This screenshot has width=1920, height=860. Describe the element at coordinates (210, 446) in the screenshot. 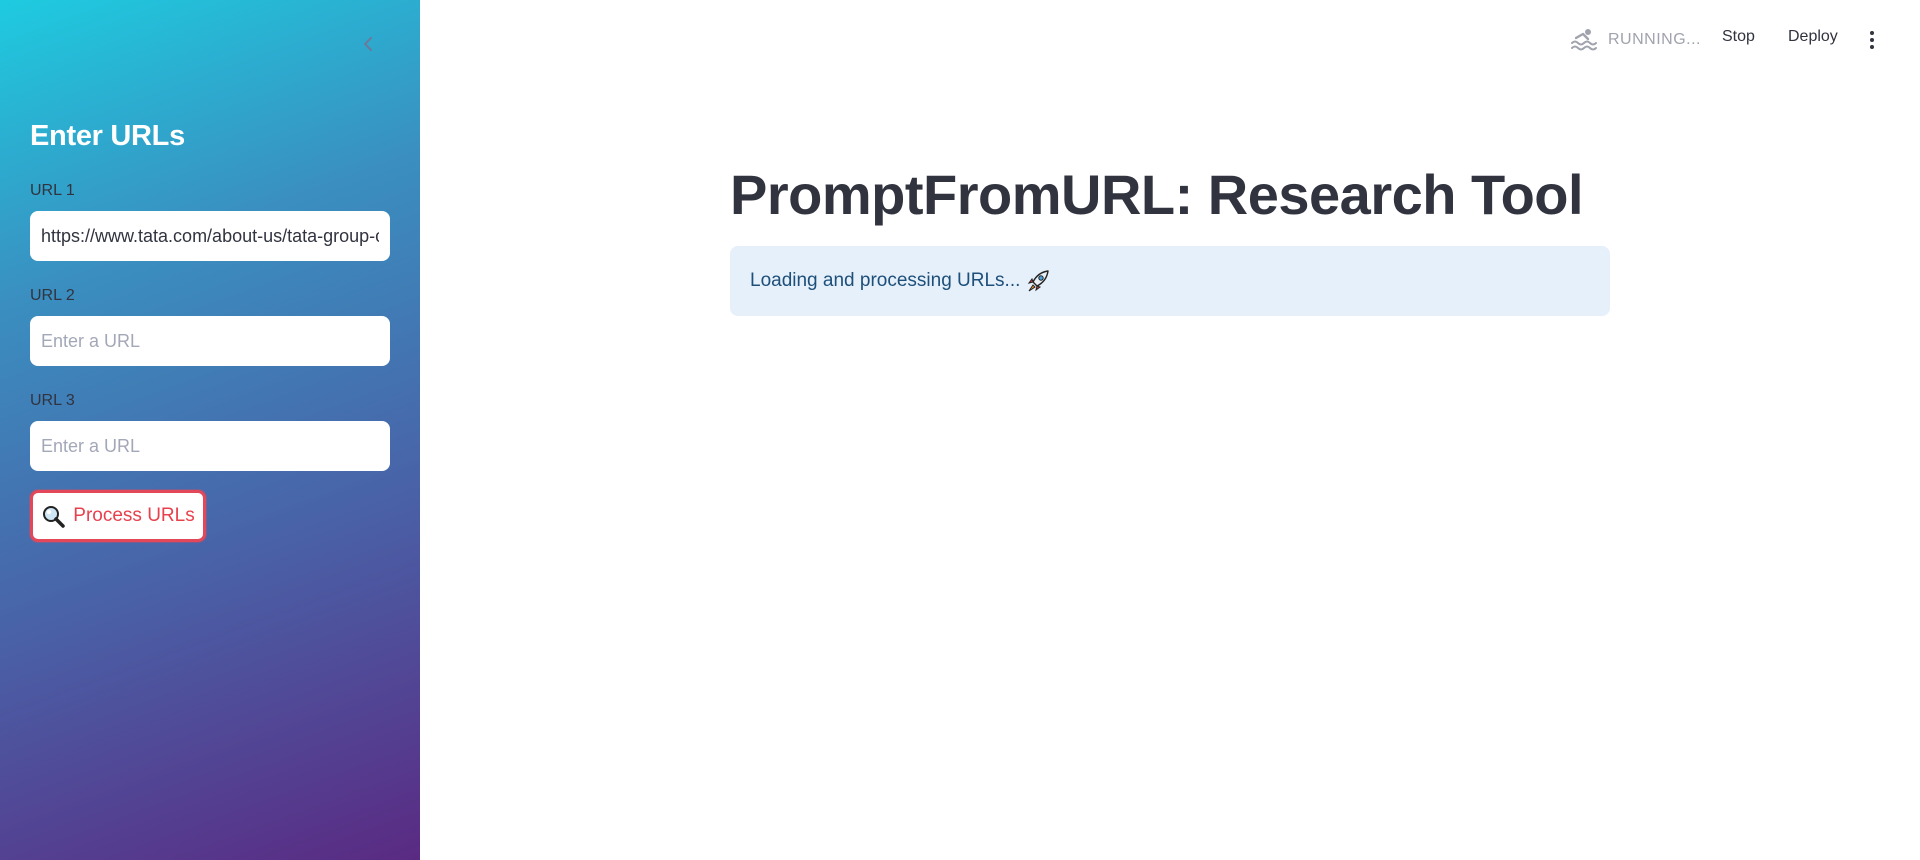

I see `url-3-input` at that location.